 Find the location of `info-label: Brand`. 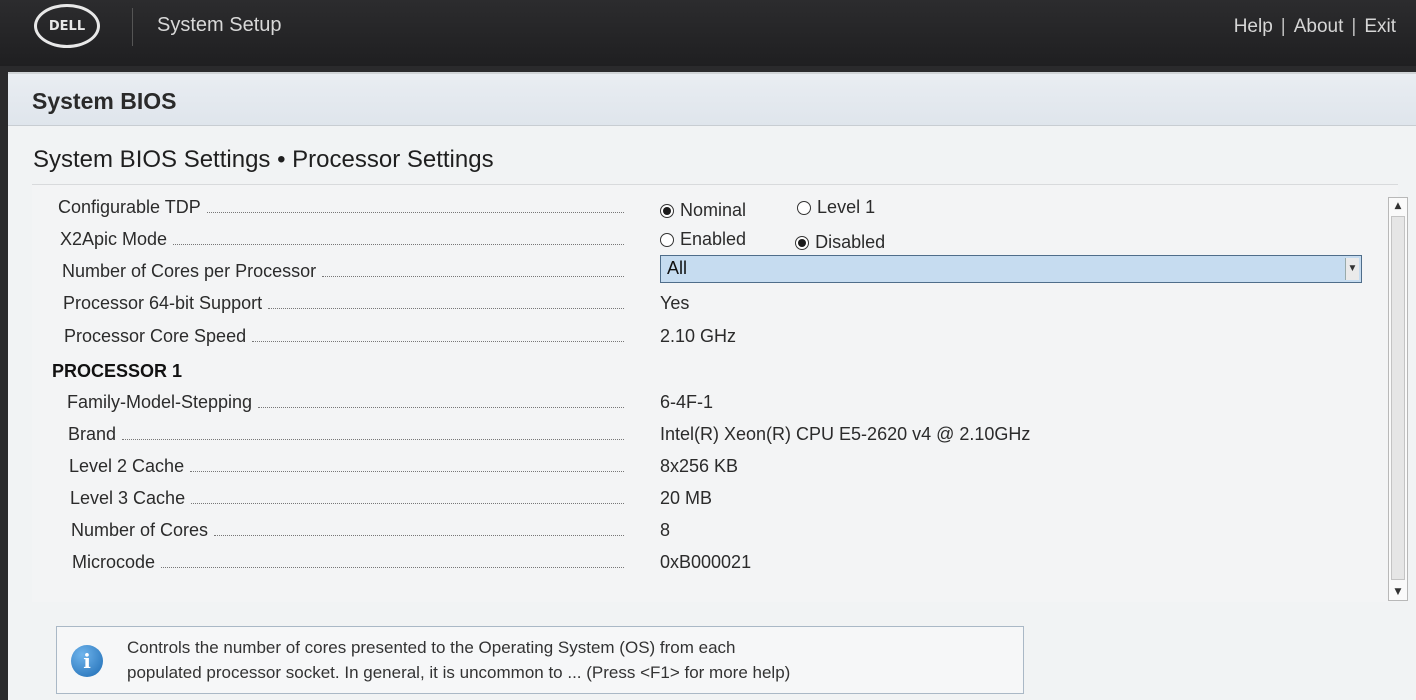

info-label: Brand is located at coordinates (92, 434).